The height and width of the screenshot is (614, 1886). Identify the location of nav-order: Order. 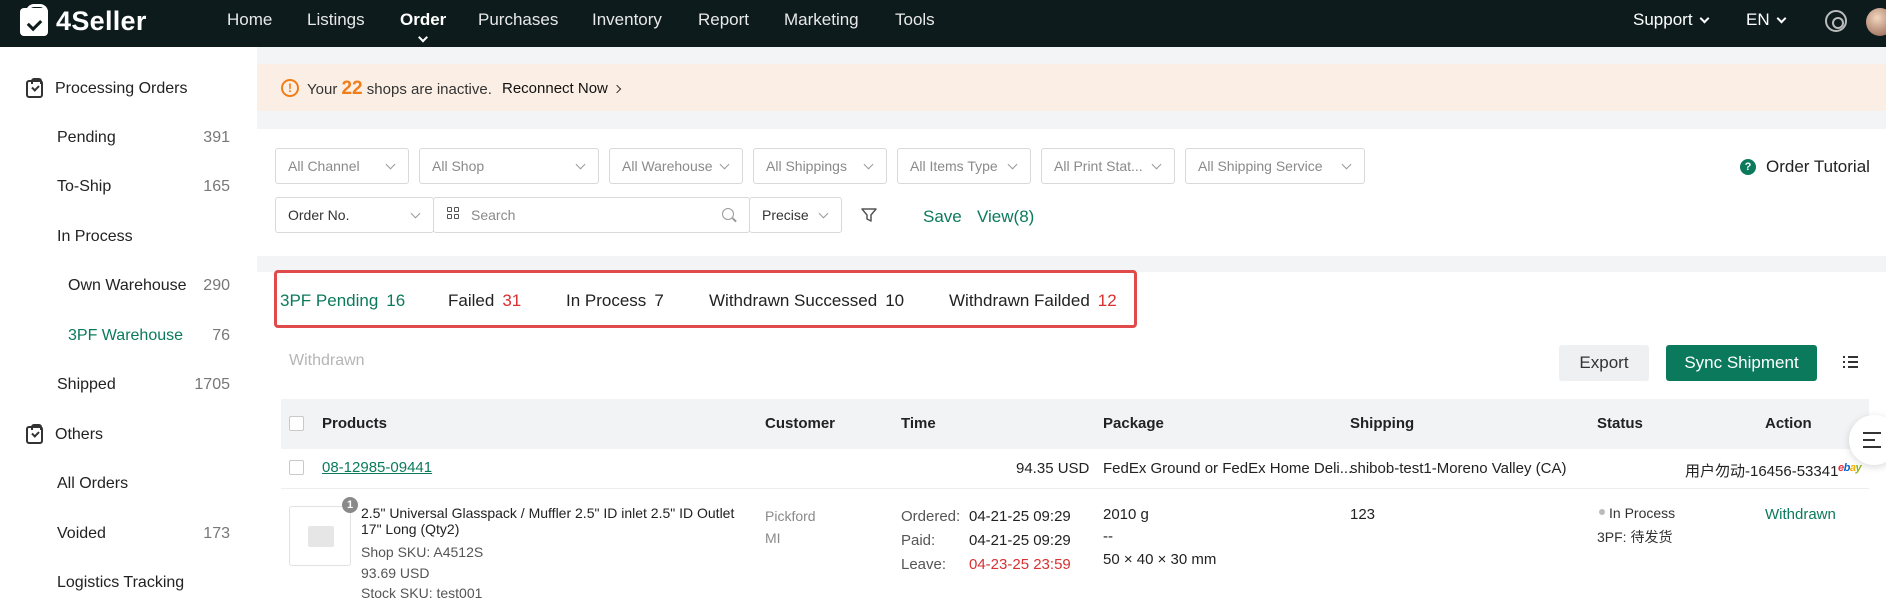
(423, 26).